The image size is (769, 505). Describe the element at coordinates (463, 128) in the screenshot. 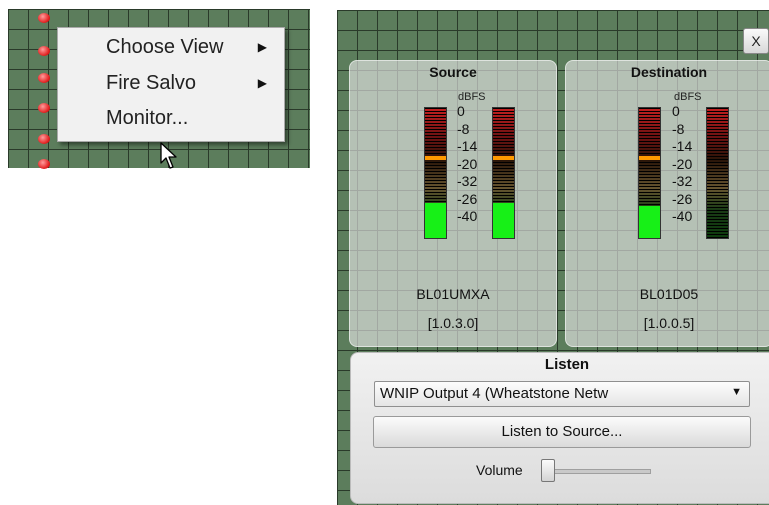

I see `scale-tick: -8` at that location.